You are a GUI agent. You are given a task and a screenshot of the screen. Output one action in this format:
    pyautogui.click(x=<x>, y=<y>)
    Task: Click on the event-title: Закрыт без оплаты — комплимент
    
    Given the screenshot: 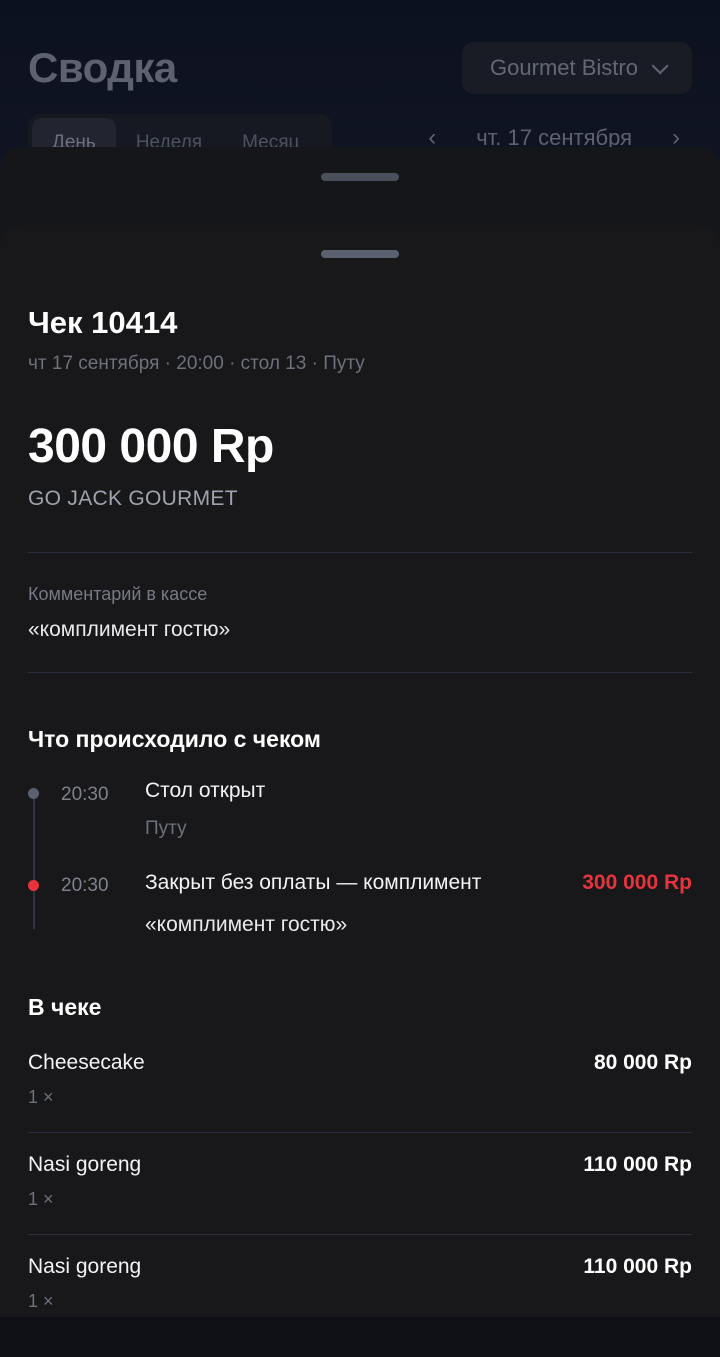 What is the action you would take?
    pyautogui.click(x=313, y=882)
    